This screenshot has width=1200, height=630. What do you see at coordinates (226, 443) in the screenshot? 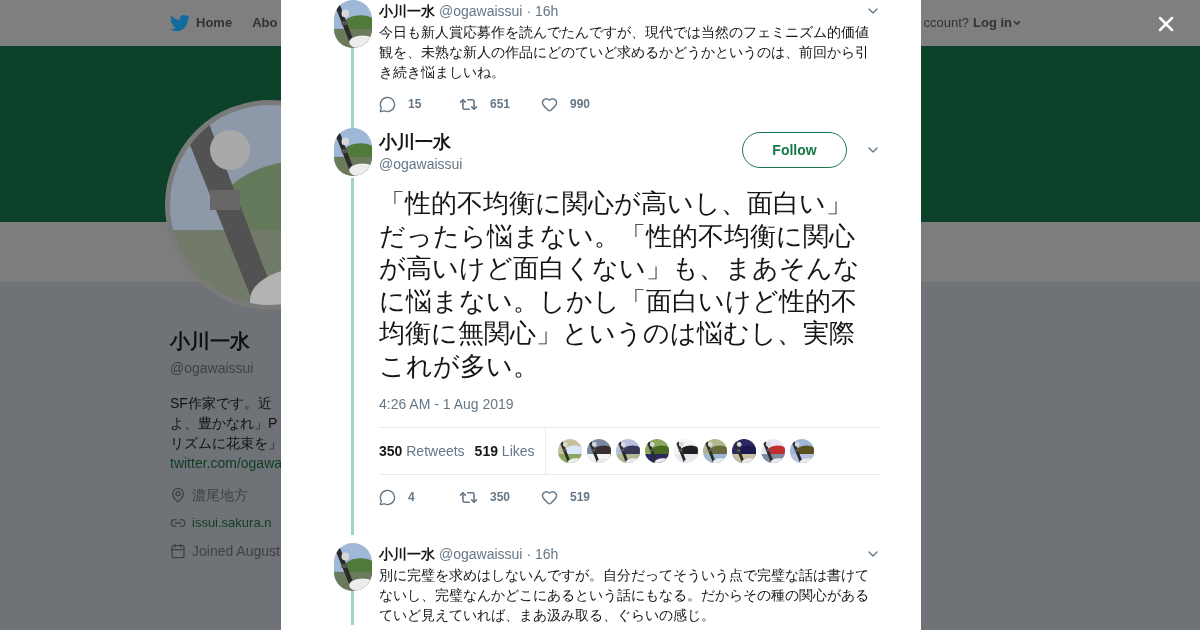
I see `bio-text: リズムに花束を」` at bounding box center [226, 443].